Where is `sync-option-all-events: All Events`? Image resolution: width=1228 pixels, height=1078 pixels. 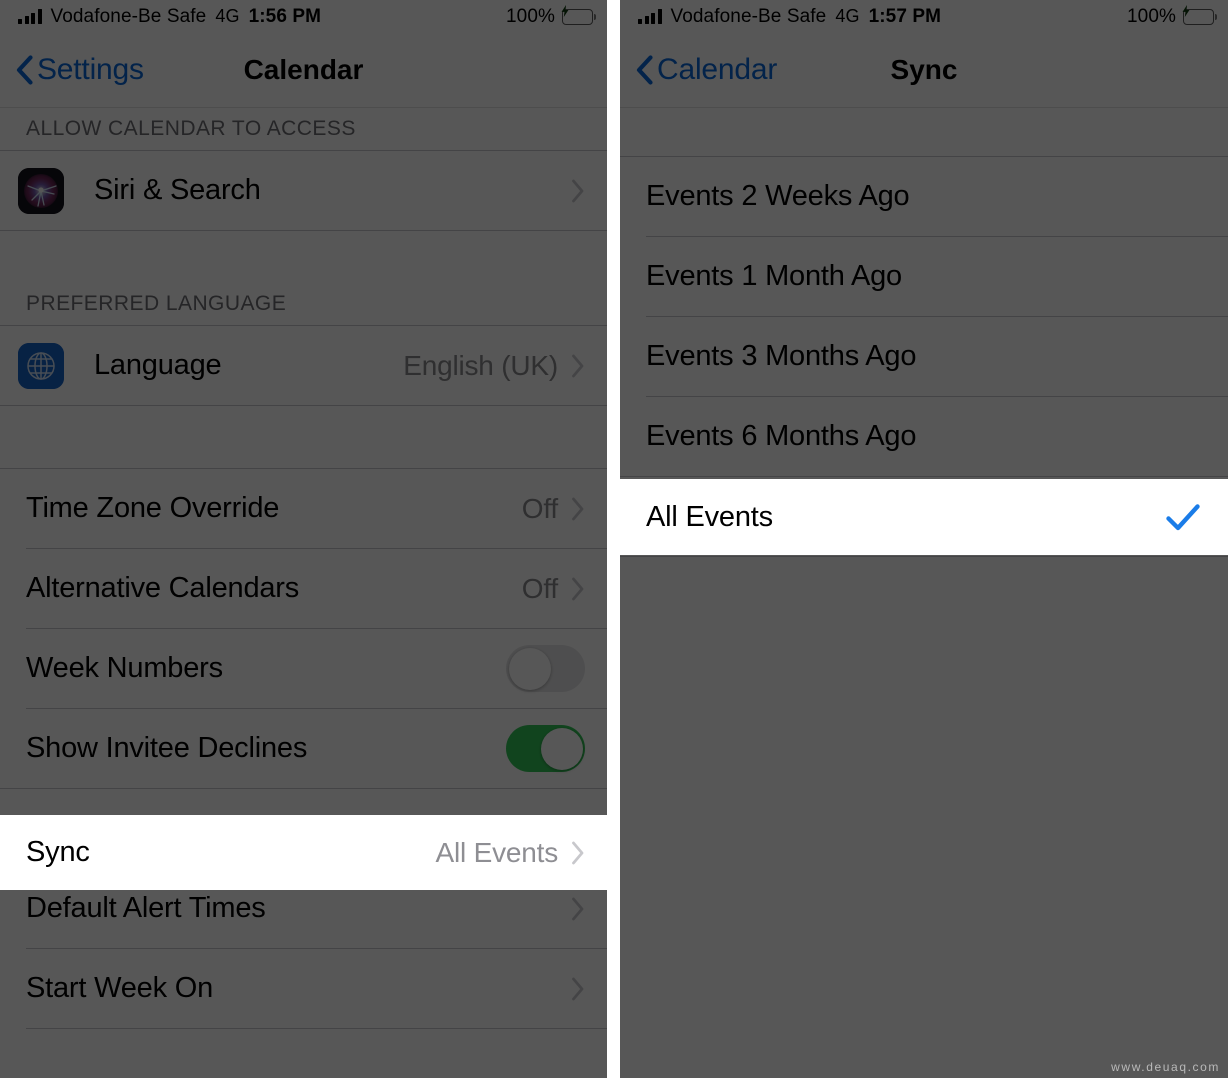
sync-option-all-events: All Events is located at coordinates (924, 517).